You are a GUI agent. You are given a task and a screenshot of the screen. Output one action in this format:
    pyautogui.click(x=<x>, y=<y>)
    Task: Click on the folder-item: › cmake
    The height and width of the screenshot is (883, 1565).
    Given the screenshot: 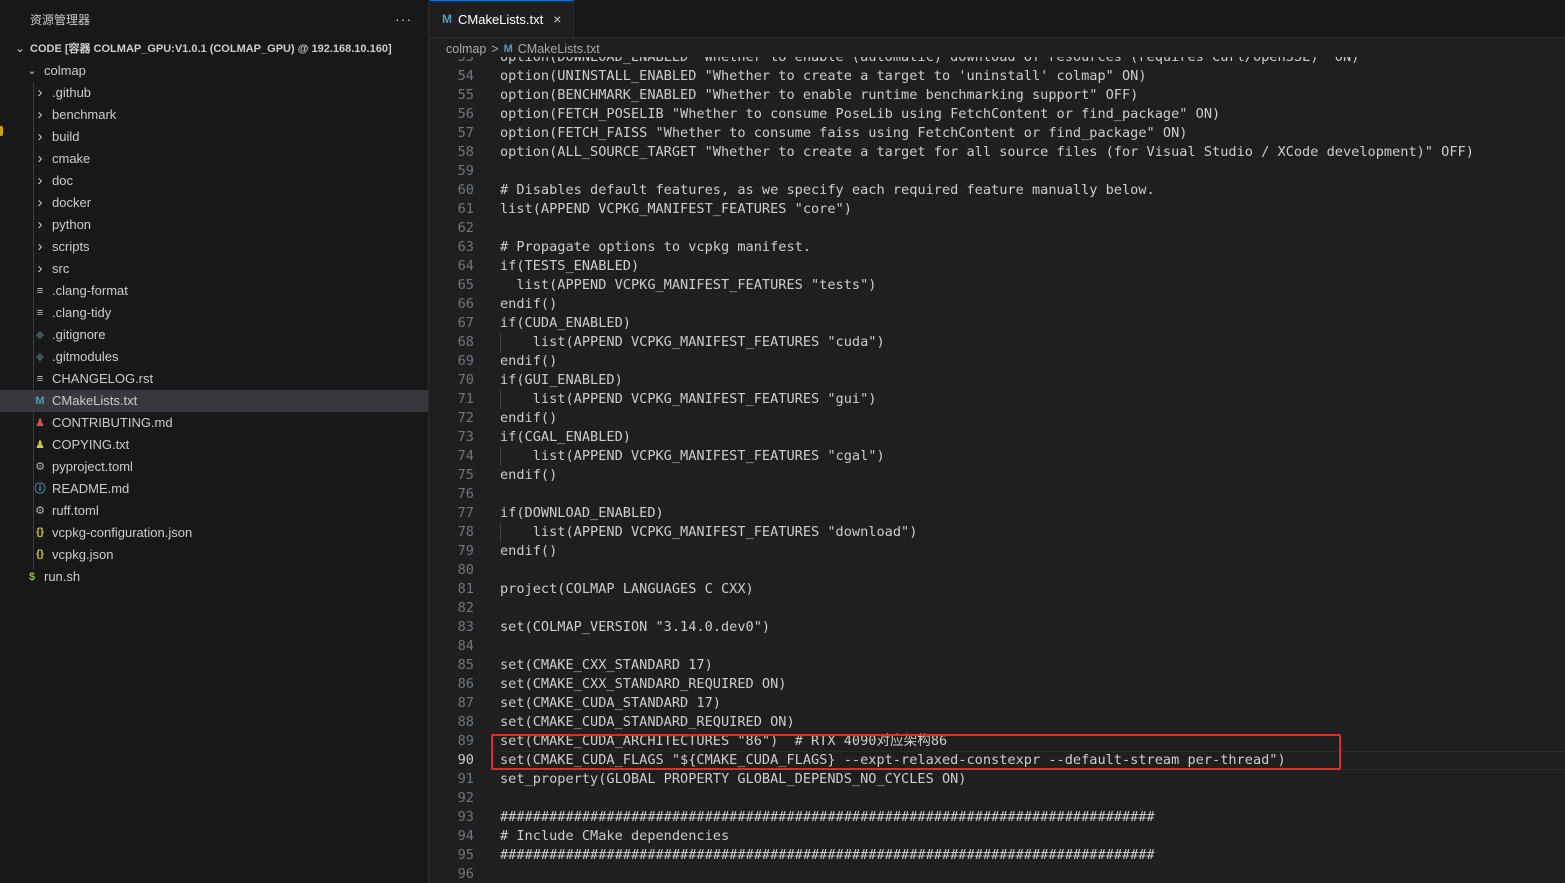 What is the action you would take?
    pyautogui.click(x=214, y=159)
    